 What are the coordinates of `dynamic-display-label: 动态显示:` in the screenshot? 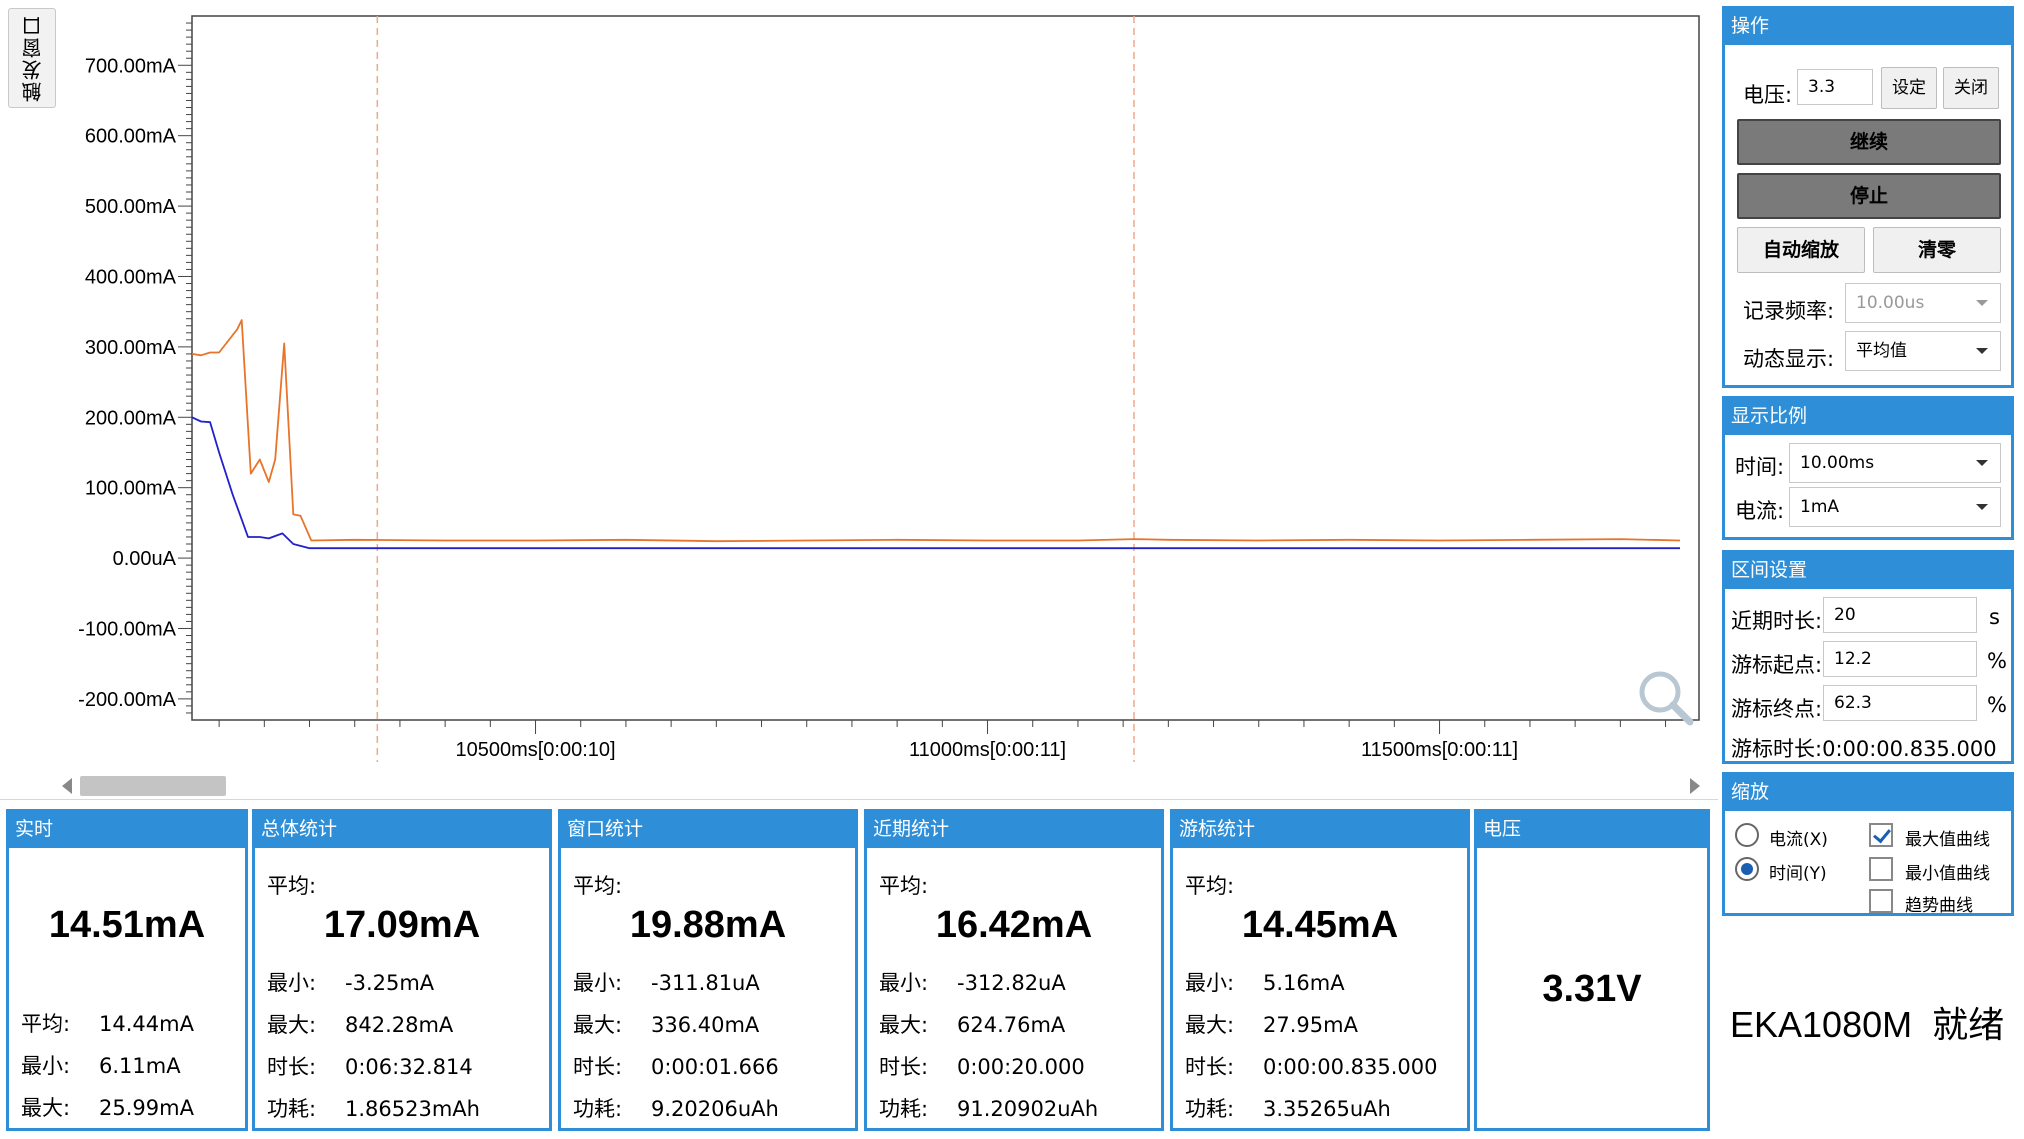 It's located at (1789, 359).